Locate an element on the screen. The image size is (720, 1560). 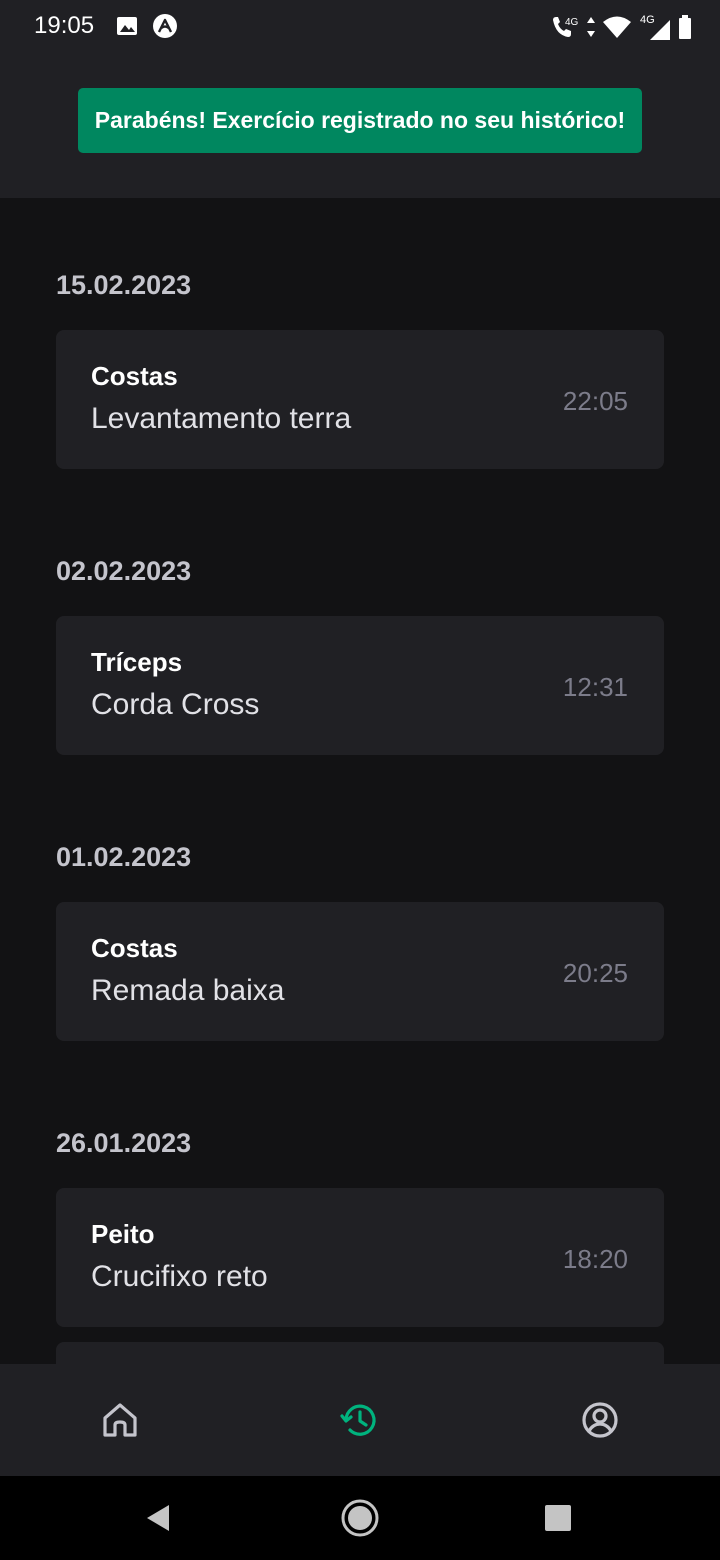
card-time: 20:25 is located at coordinates (595, 973).